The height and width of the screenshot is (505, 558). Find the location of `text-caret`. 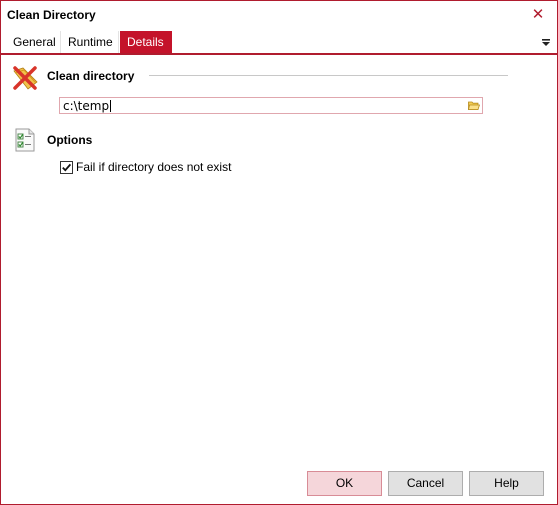

text-caret is located at coordinates (111, 106).